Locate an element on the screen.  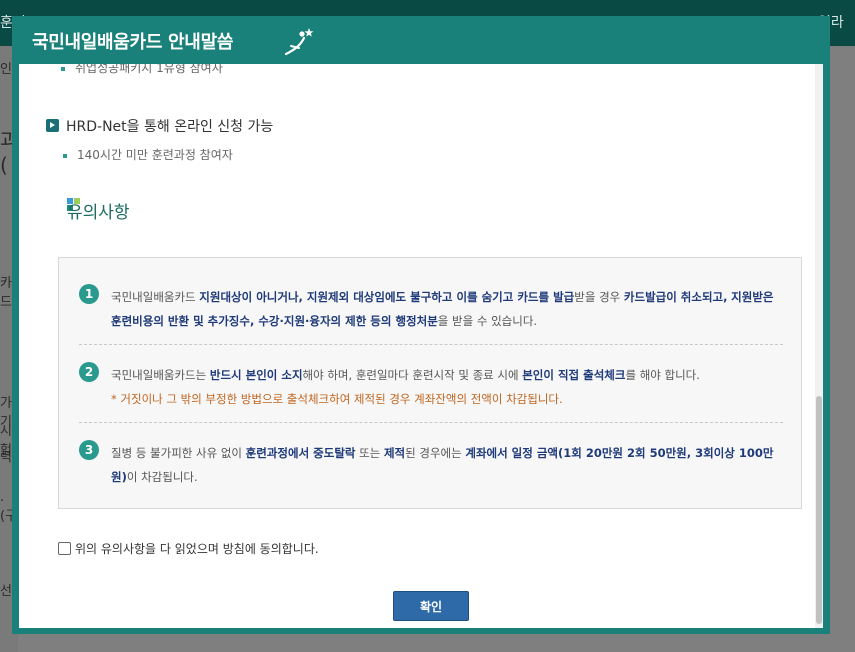
method-title: HRD-Net을 통해 온라인 신청 가능 is located at coordinates (170, 127).